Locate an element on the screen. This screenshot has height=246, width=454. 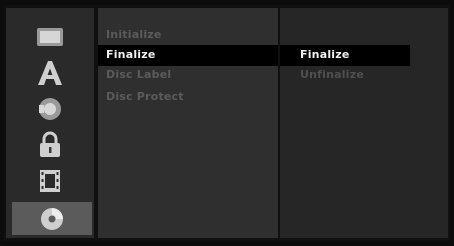
language-icon is located at coordinates (50, 72).